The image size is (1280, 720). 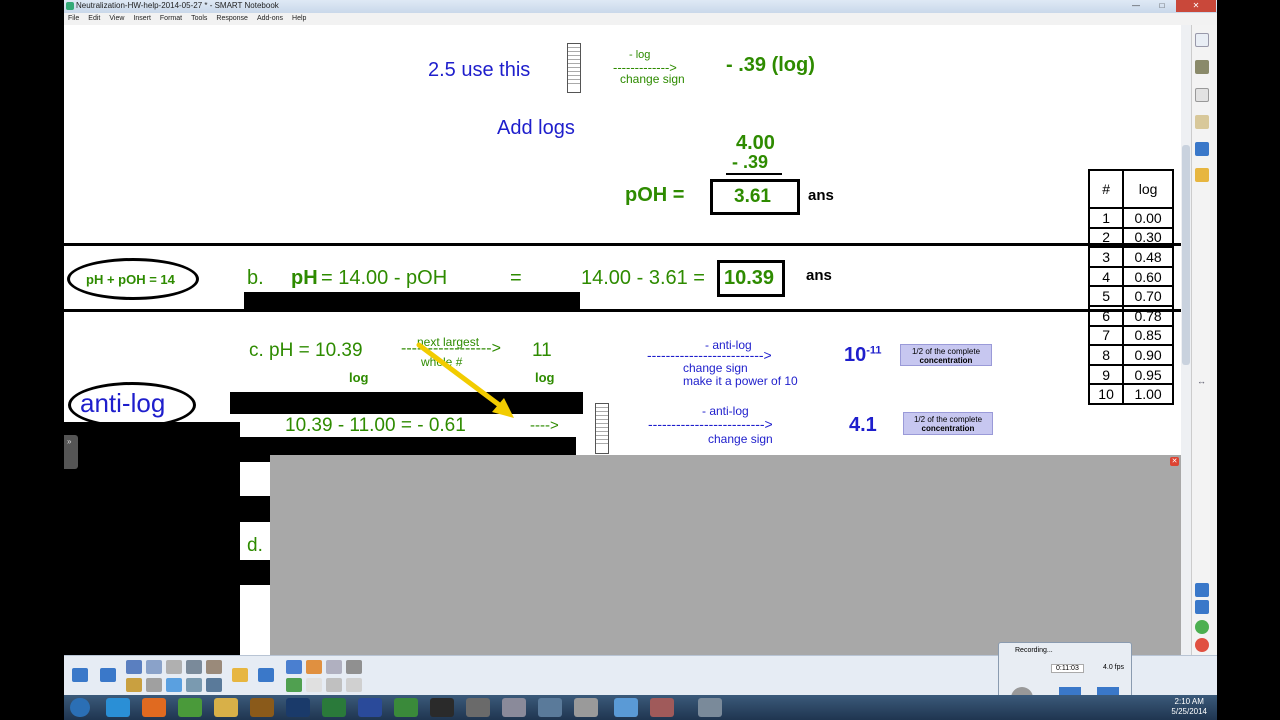 I want to click on paste-icon, so click(x=134, y=685).